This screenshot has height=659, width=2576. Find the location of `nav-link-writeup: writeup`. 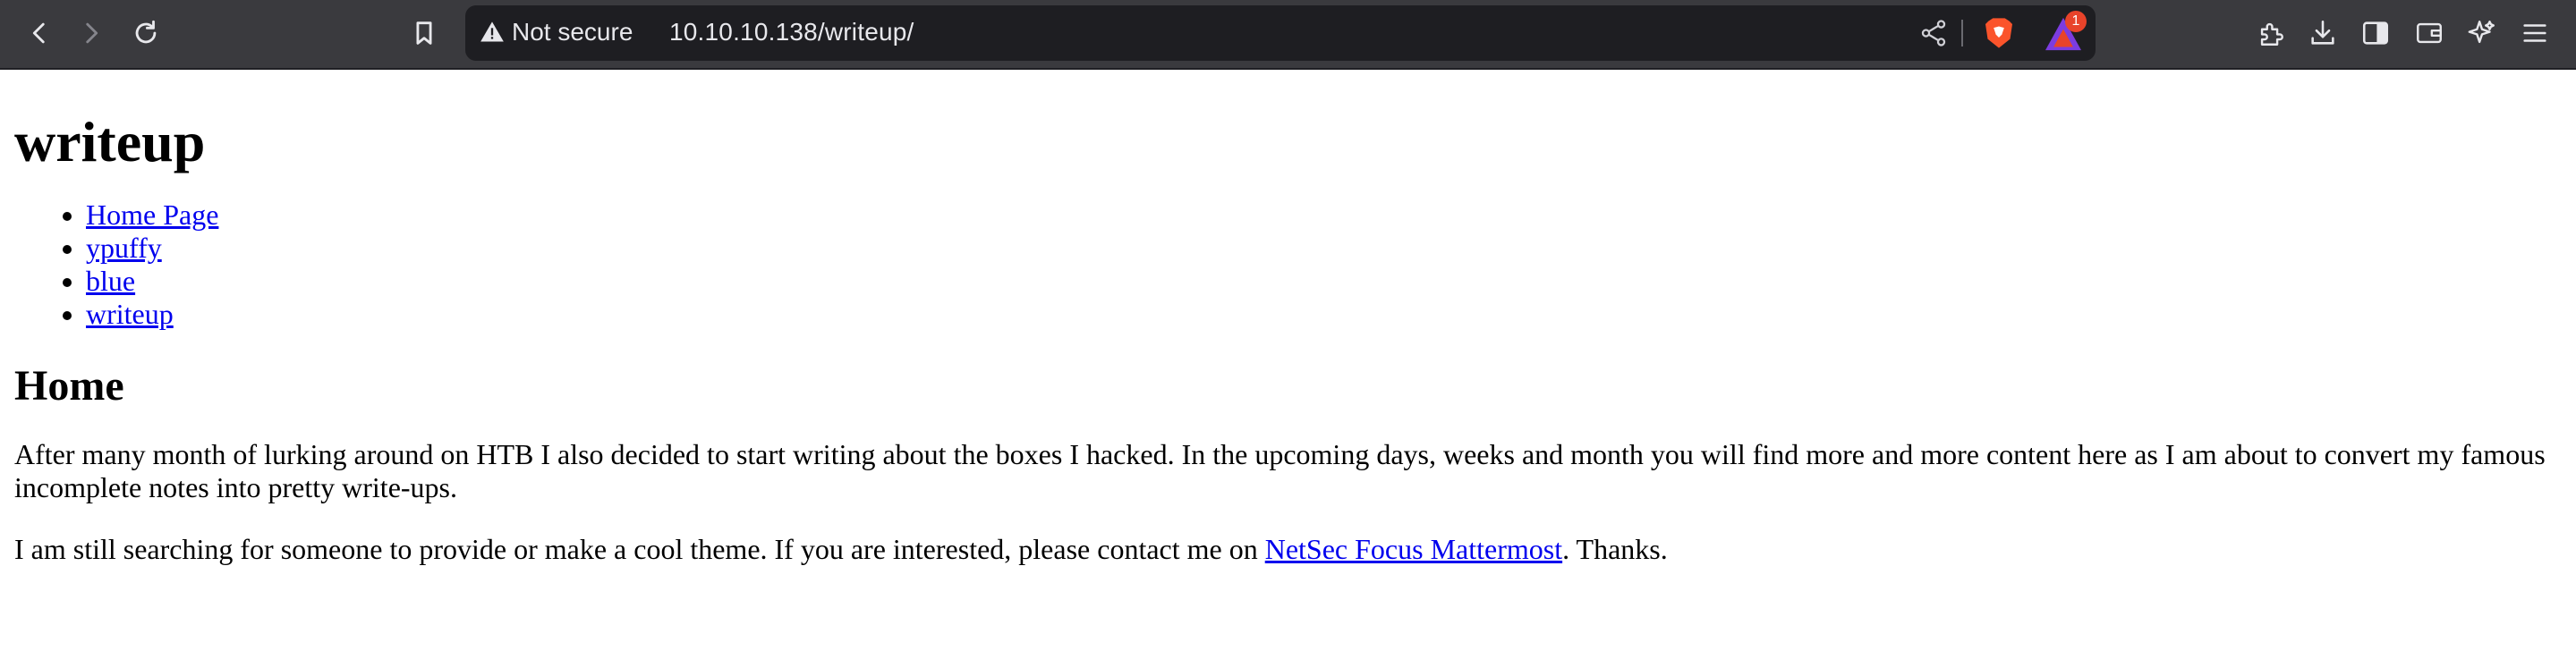

nav-link-writeup: writeup is located at coordinates (130, 314).